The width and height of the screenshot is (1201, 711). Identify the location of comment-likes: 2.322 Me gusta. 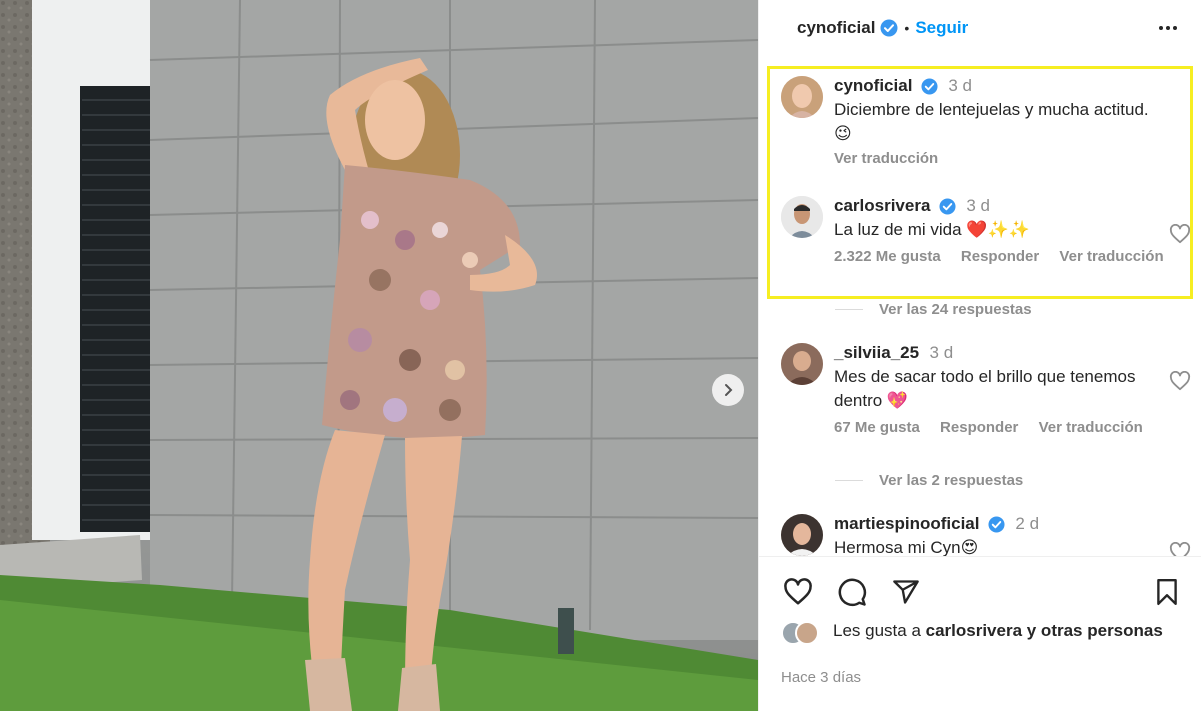
(887, 256).